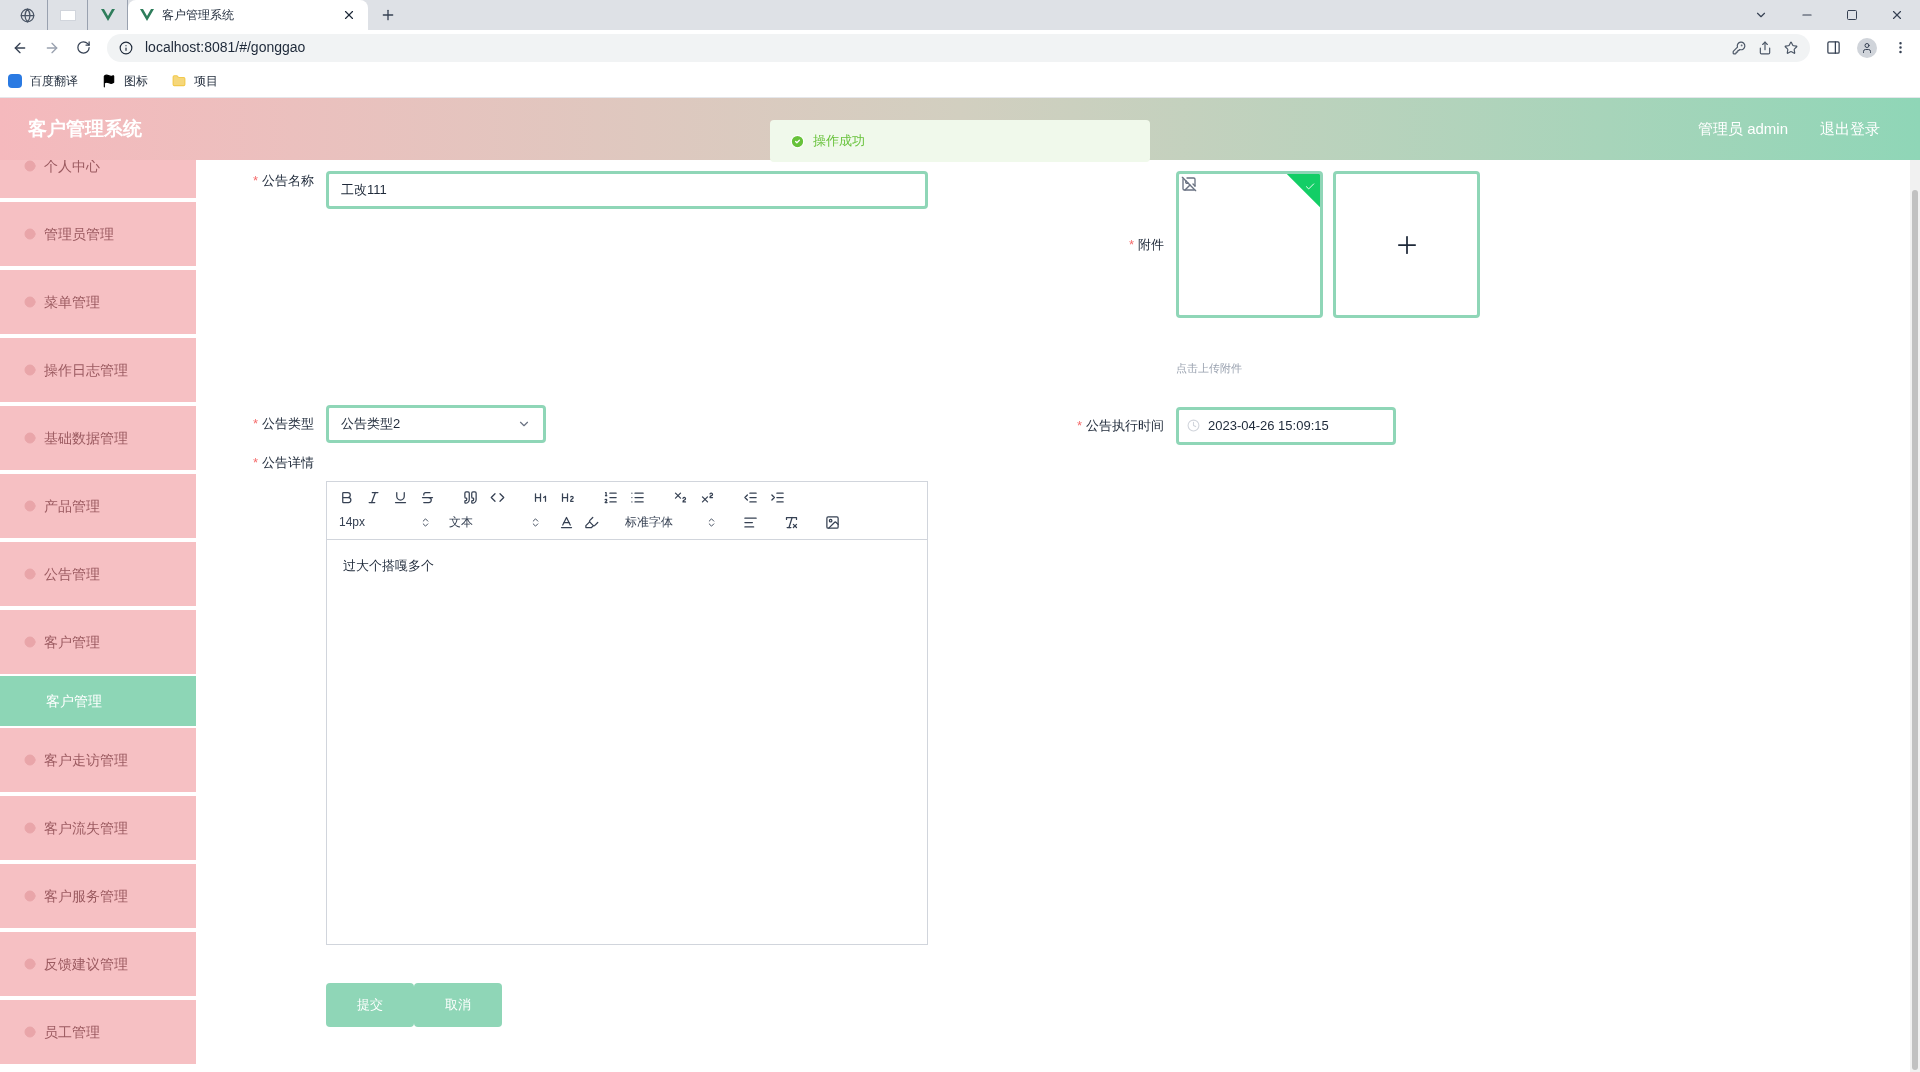 This screenshot has width=1920, height=1072. Describe the element at coordinates (1125, 425) in the screenshot. I see `field-label: 公告执行时间` at that location.